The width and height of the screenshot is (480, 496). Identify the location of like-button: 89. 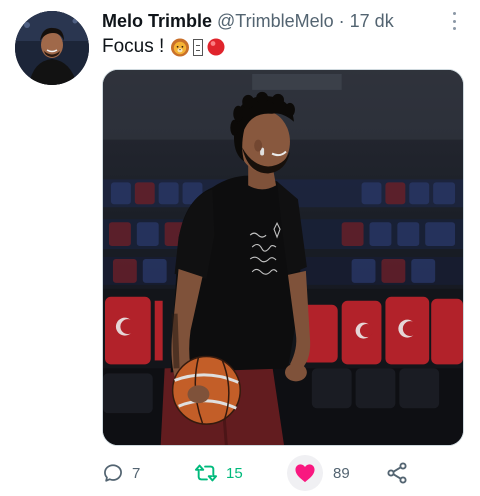
(318, 473).